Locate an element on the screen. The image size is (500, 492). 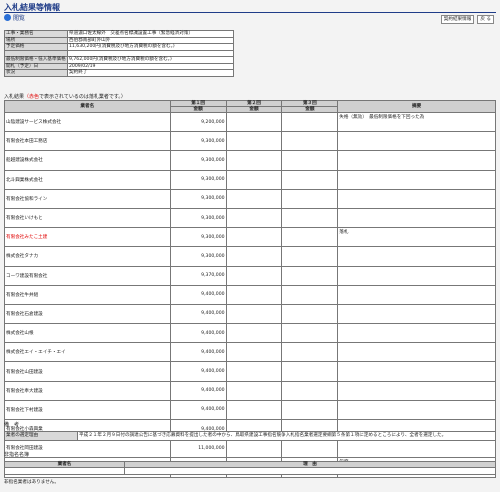
bidder-name: 有限会社いけもと is located at coordinates (87, 218).